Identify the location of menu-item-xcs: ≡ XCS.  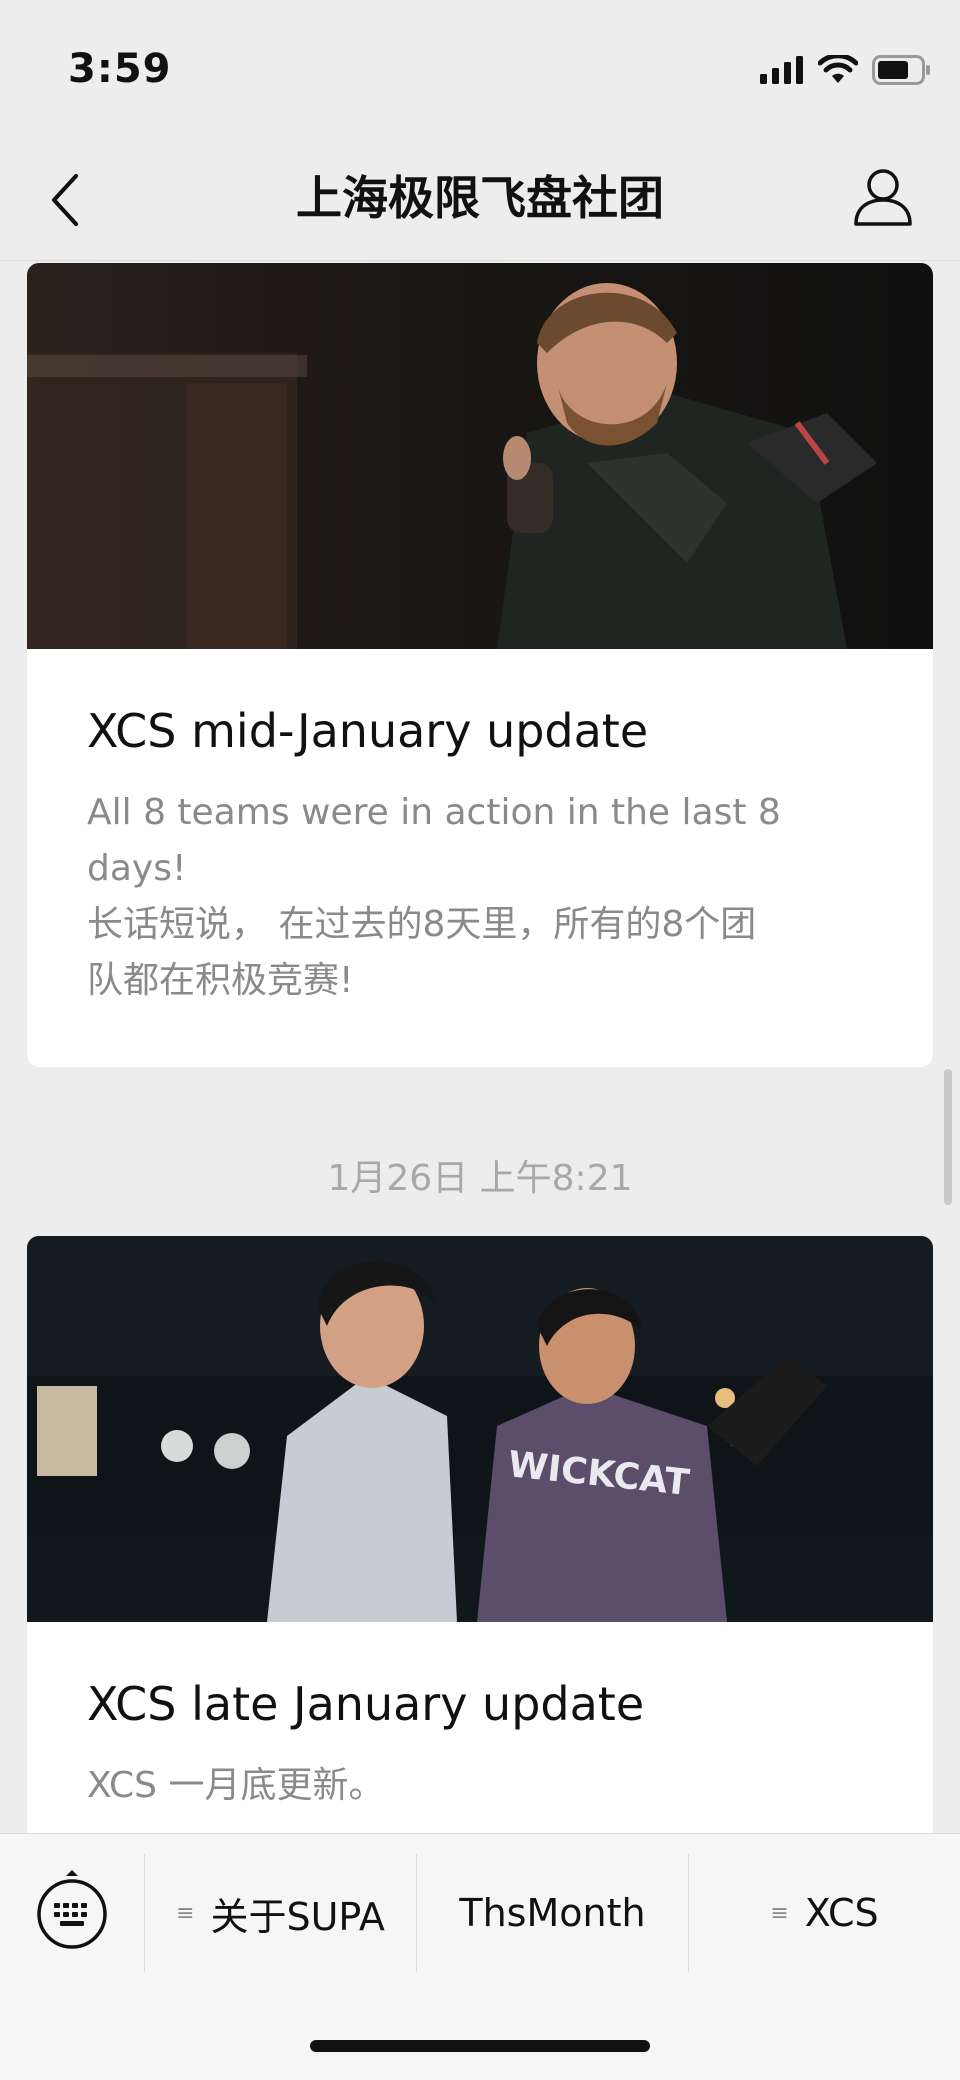
(824, 1913).